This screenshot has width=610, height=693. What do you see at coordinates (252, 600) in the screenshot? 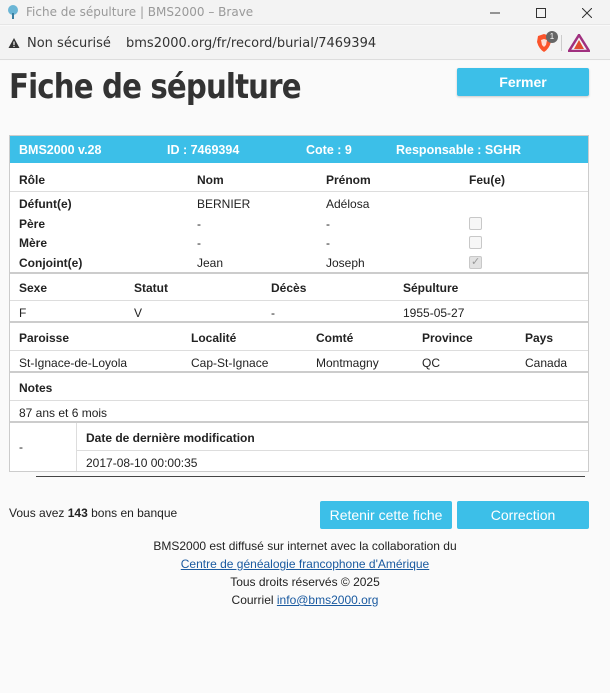
I see `mail-label: Courriel` at bounding box center [252, 600].